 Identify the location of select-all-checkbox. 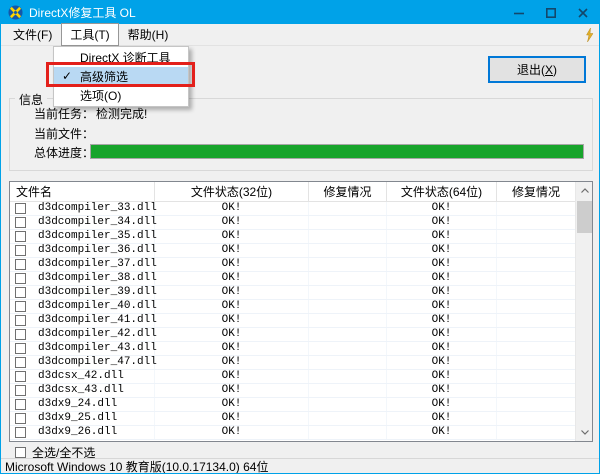
(20, 452).